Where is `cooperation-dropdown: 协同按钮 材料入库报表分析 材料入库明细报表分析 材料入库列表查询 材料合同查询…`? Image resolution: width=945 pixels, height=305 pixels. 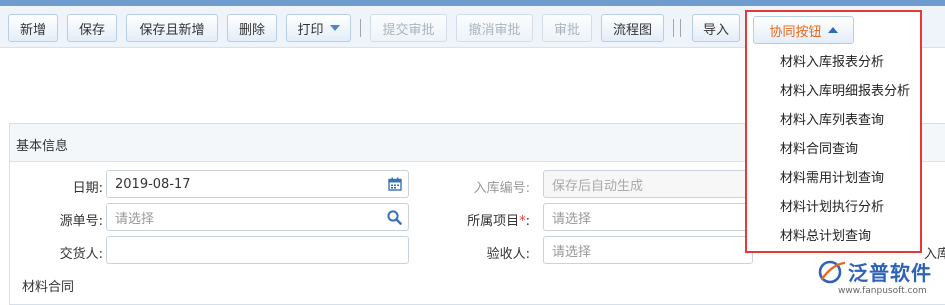
cooperation-dropdown: 协同按钮 材料入库报表分析 材料入库明细报表分析 材料入库列表查询 材料合同查询… is located at coordinates (833, 131).